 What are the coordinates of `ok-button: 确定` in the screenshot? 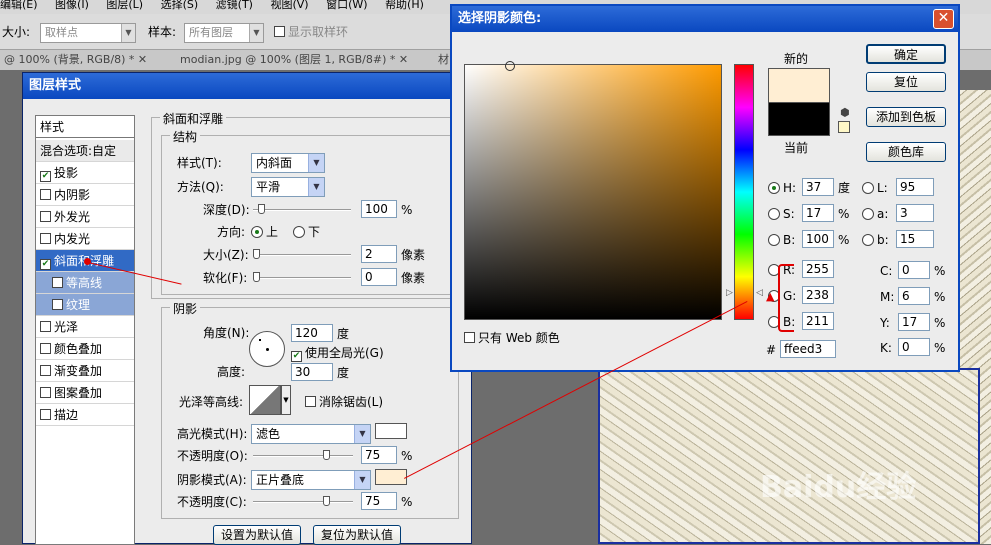 It's located at (906, 54).